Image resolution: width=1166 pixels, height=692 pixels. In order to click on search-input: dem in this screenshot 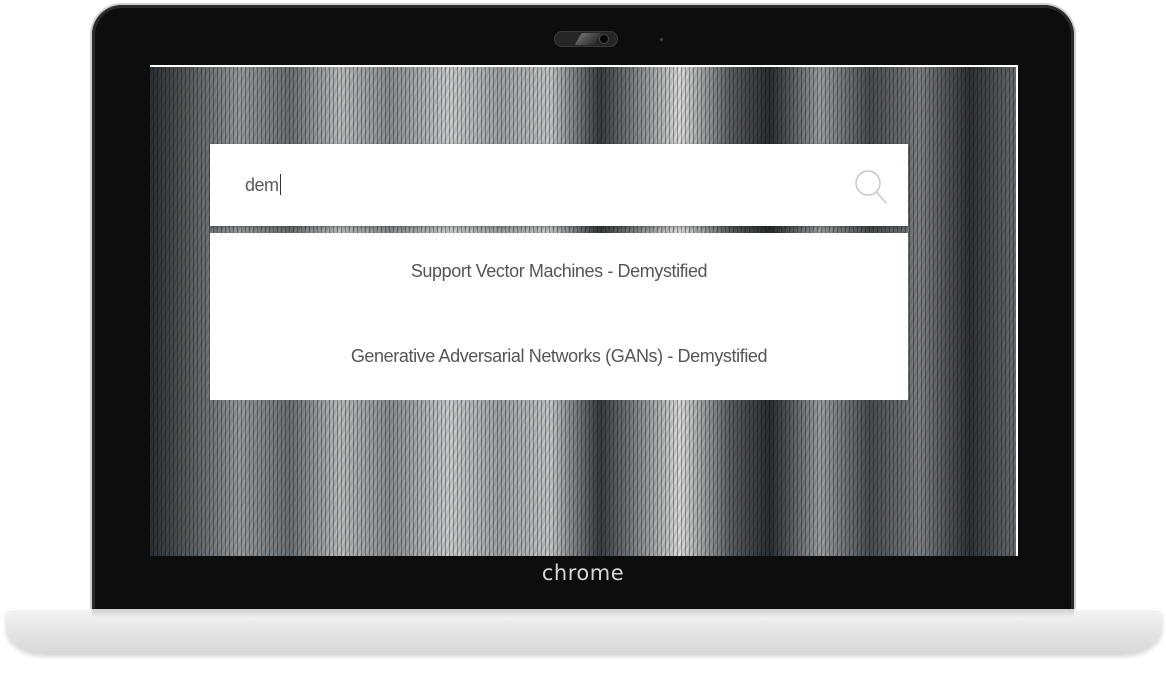, I will do `click(263, 185)`.